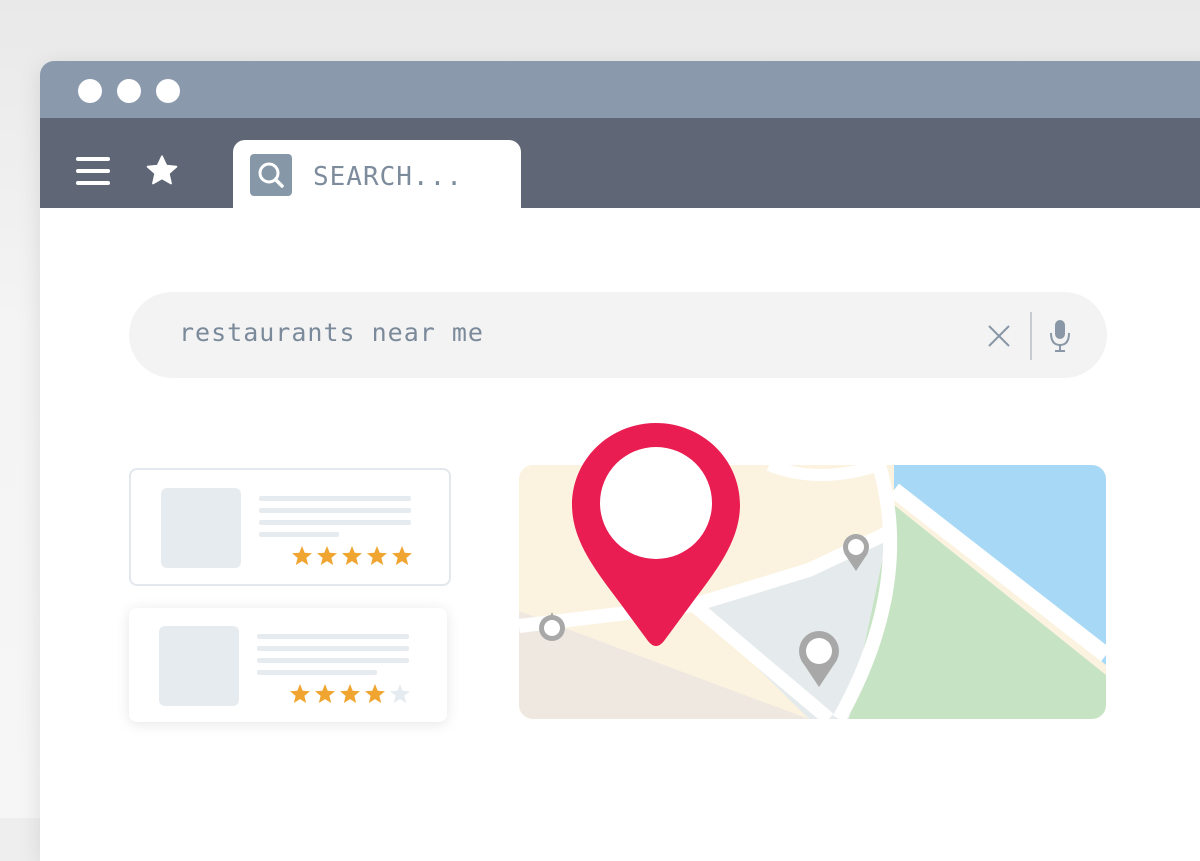 This screenshot has height=861, width=1200. I want to click on search-icon, so click(271, 175).